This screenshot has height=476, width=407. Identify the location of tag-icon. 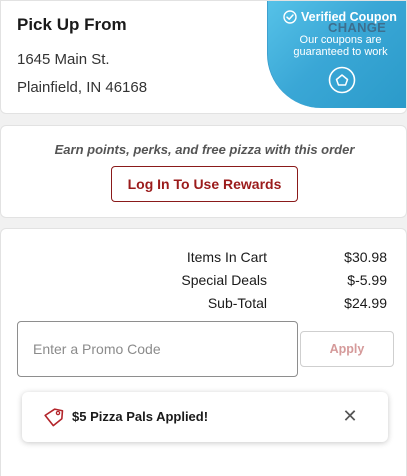
(54, 417).